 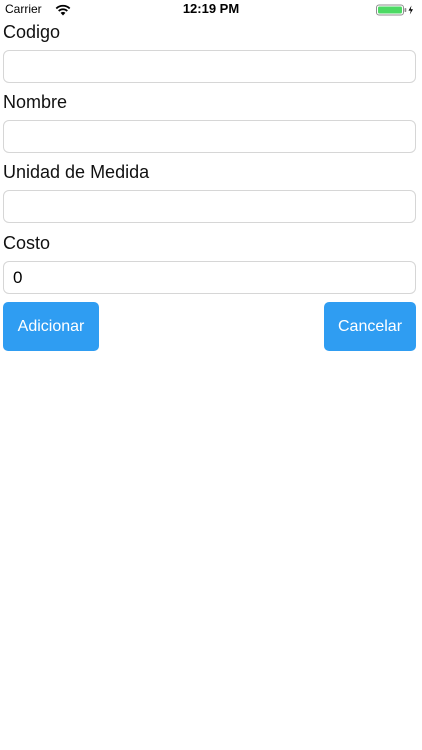 What do you see at coordinates (51, 326) in the screenshot?
I see `adicionar-button: Adicionar` at bounding box center [51, 326].